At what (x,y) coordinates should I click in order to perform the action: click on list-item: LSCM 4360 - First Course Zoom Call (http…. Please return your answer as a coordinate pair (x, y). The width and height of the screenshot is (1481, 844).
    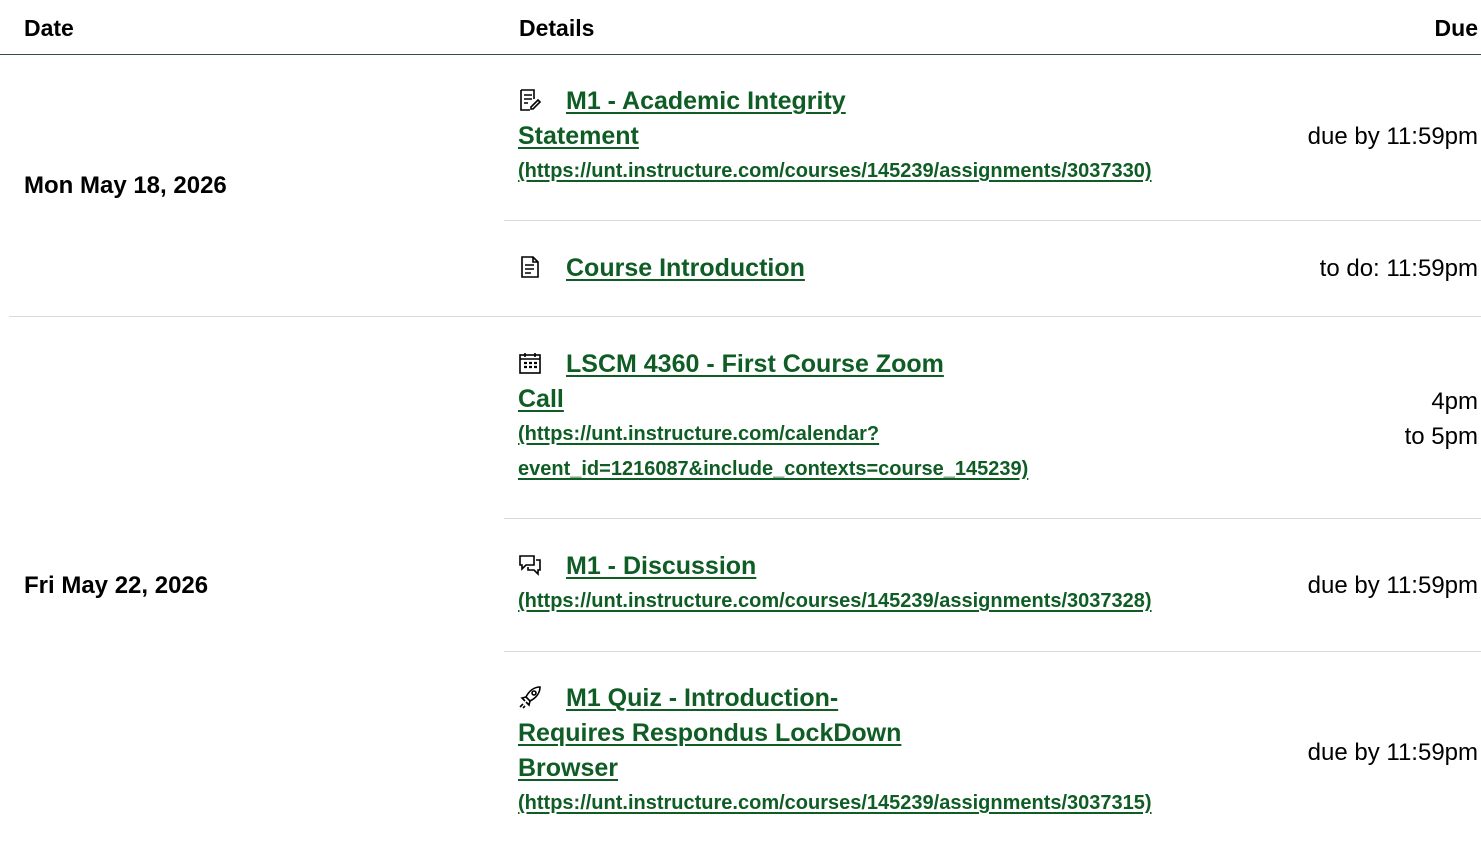
    Looking at the image, I should click on (773, 417).